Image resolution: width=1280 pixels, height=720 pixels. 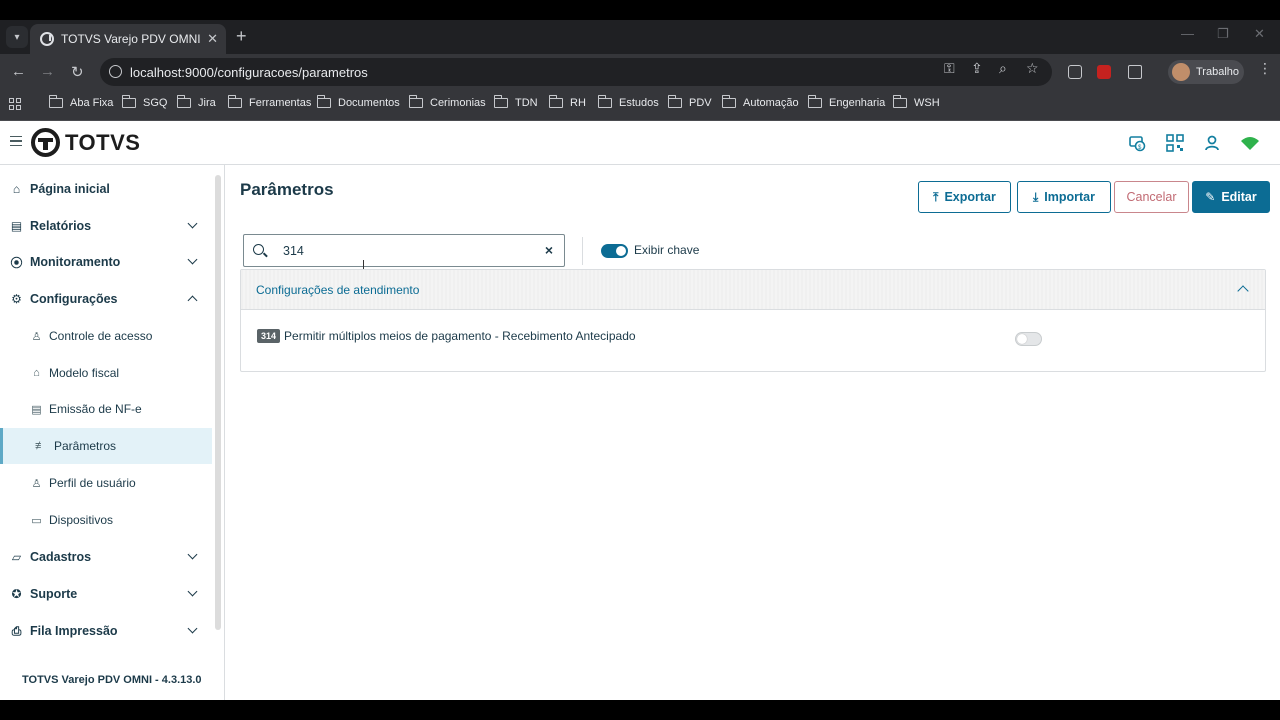 I want to click on bookmark-folder: SGQ, so click(x=144, y=102).